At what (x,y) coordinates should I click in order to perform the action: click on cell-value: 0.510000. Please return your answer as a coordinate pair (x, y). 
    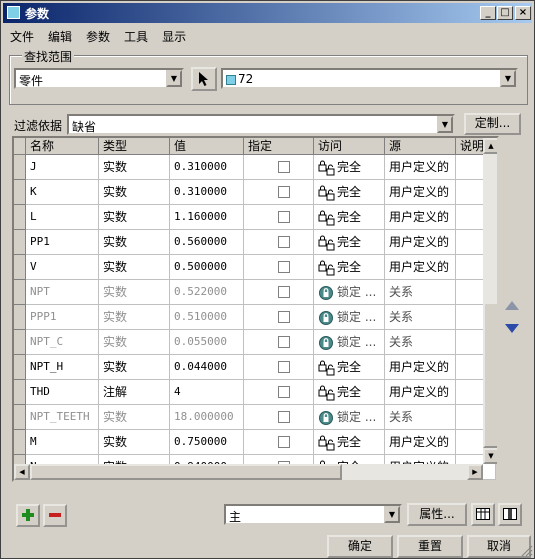
    Looking at the image, I should click on (207, 317).